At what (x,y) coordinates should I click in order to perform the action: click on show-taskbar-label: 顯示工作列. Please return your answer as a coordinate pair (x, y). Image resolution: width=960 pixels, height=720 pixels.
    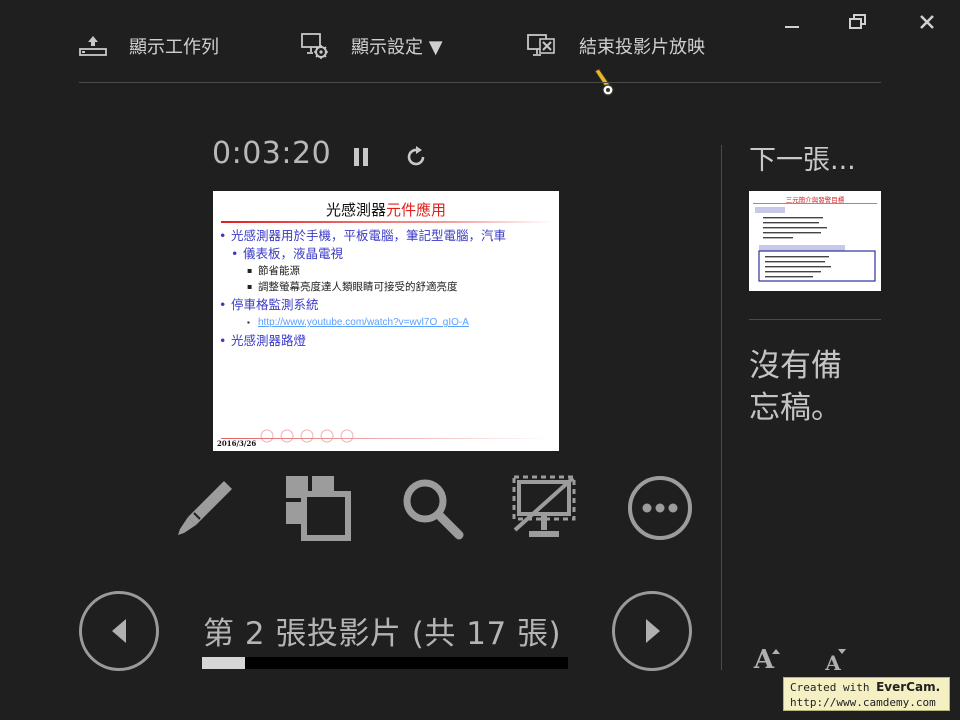
    Looking at the image, I should click on (174, 47).